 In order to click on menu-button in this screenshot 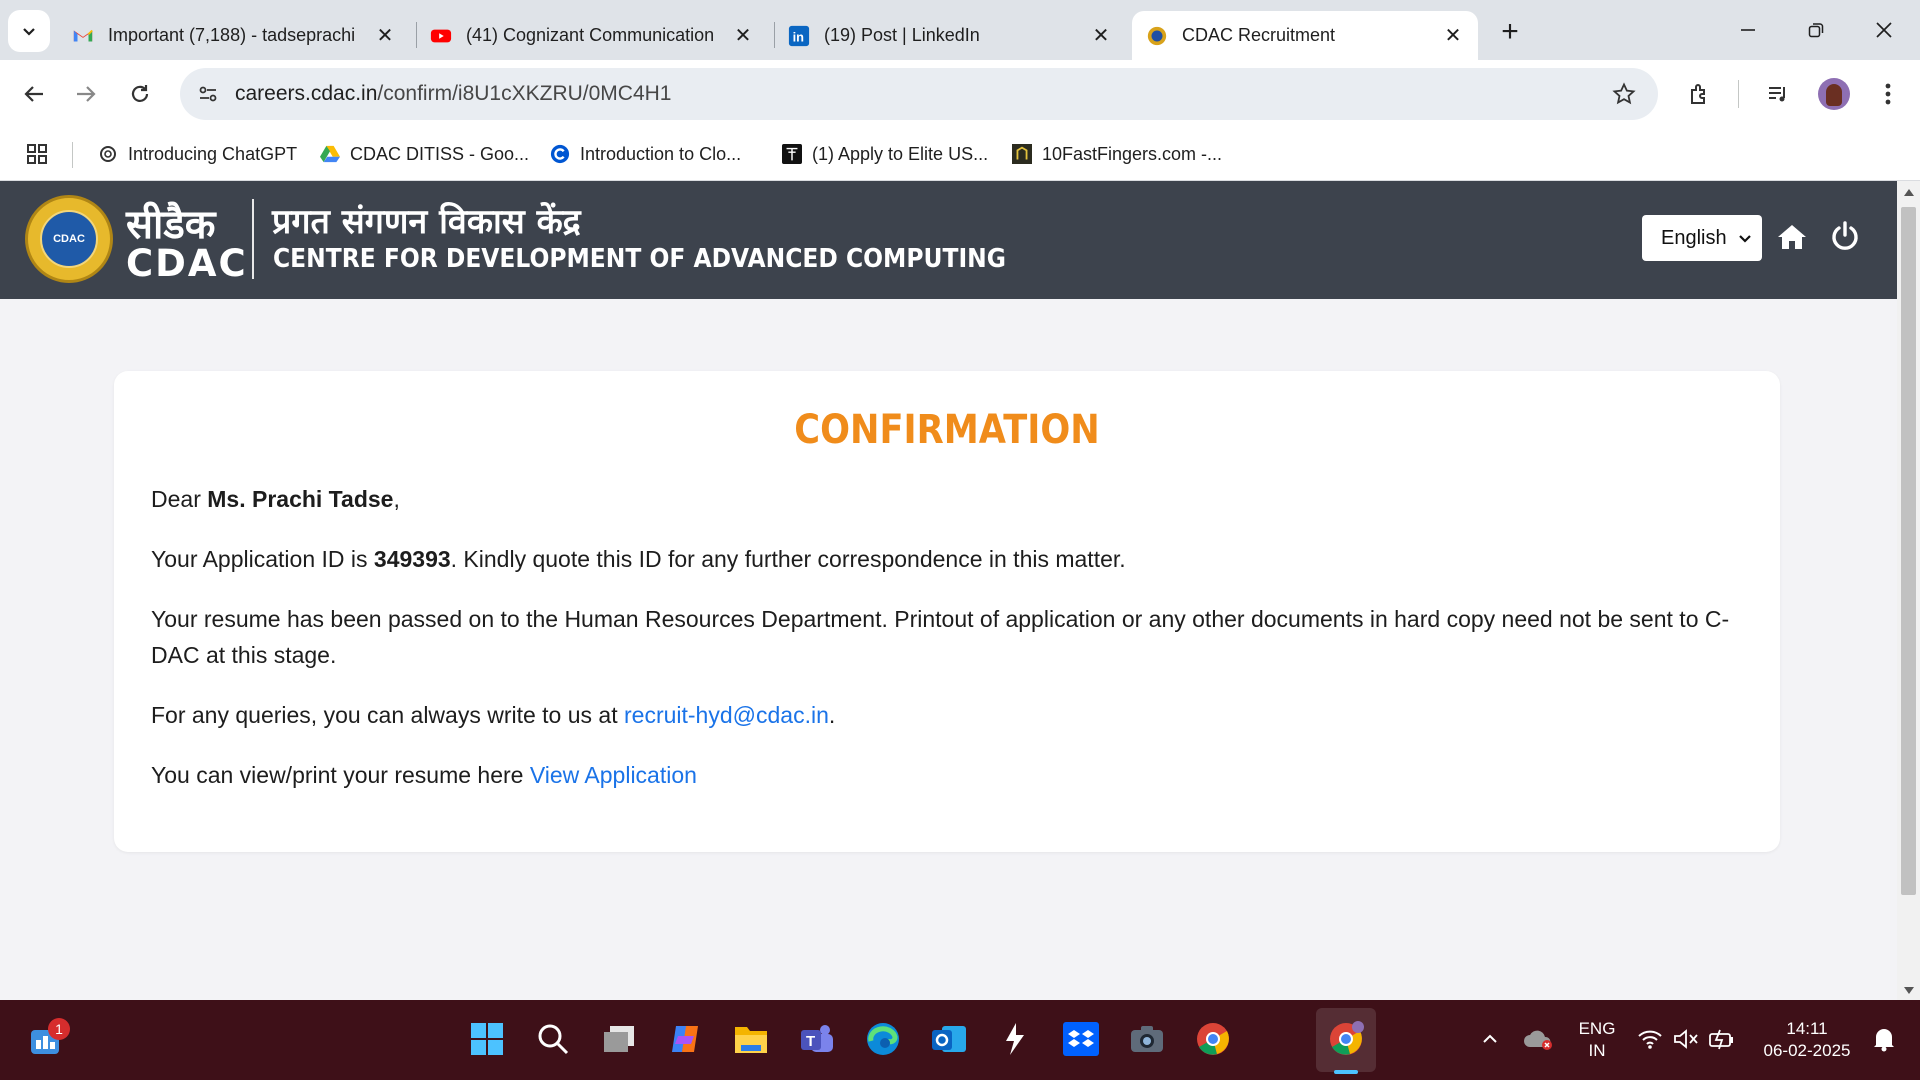, I will do `click(1888, 94)`.